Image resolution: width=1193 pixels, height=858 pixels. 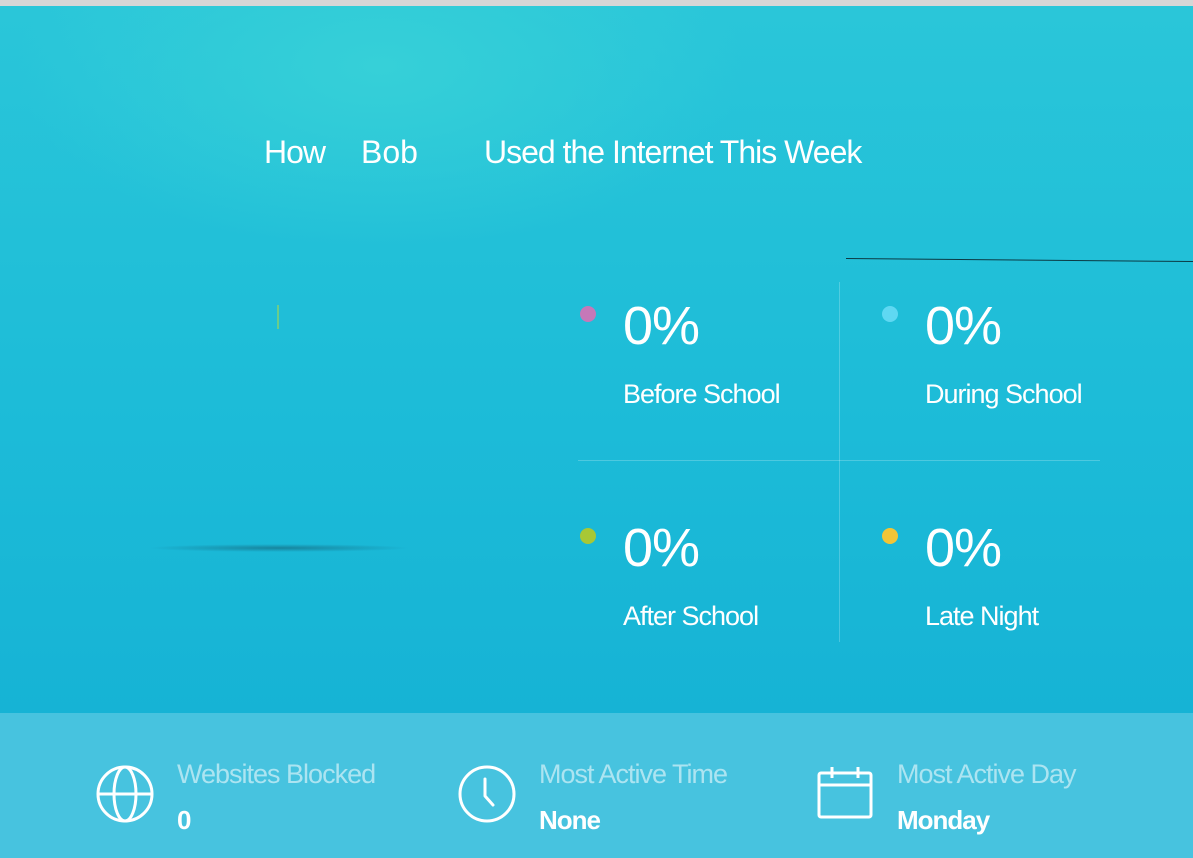 I want to click on late-night-percent: 0%, so click(x=963, y=548).